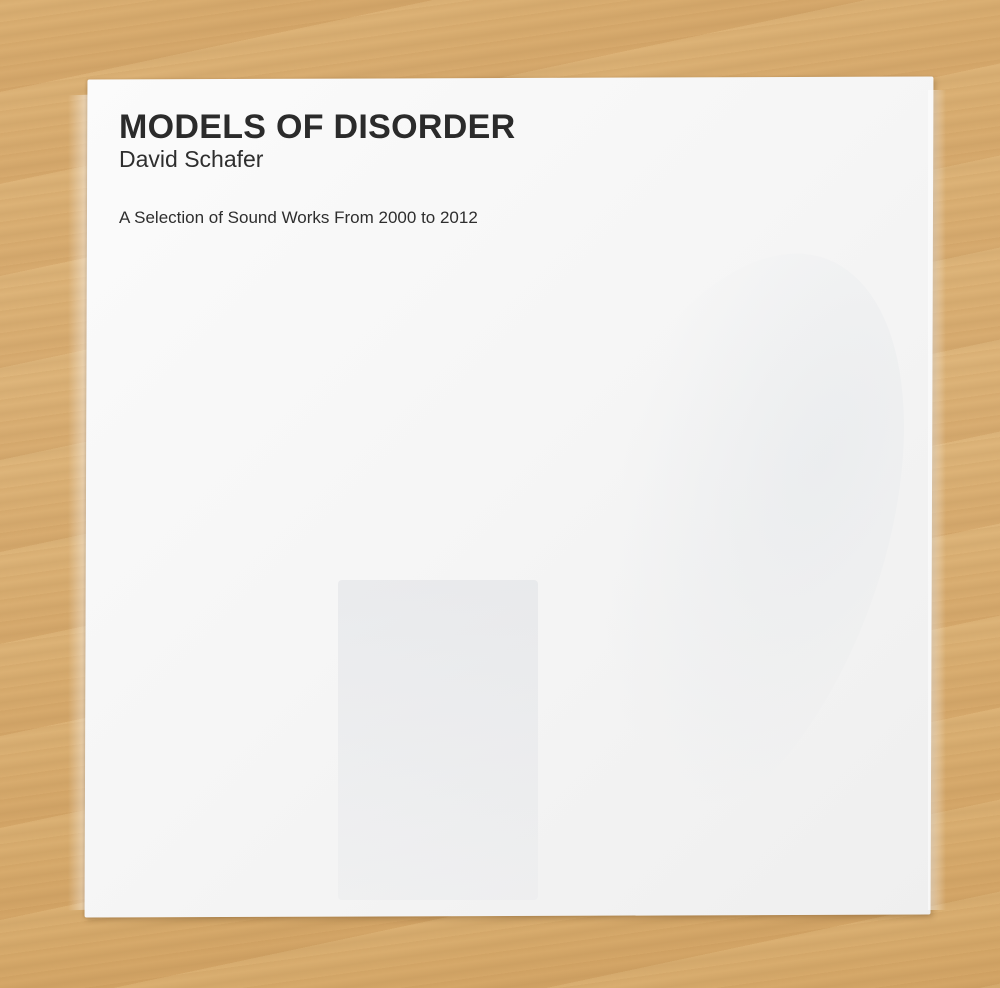 This screenshot has height=988, width=1000. What do you see at coordinates (317, 127) in the screenshot?
I see `album-title: MODELS OF DISORDER` at bounding box center [317, 127].